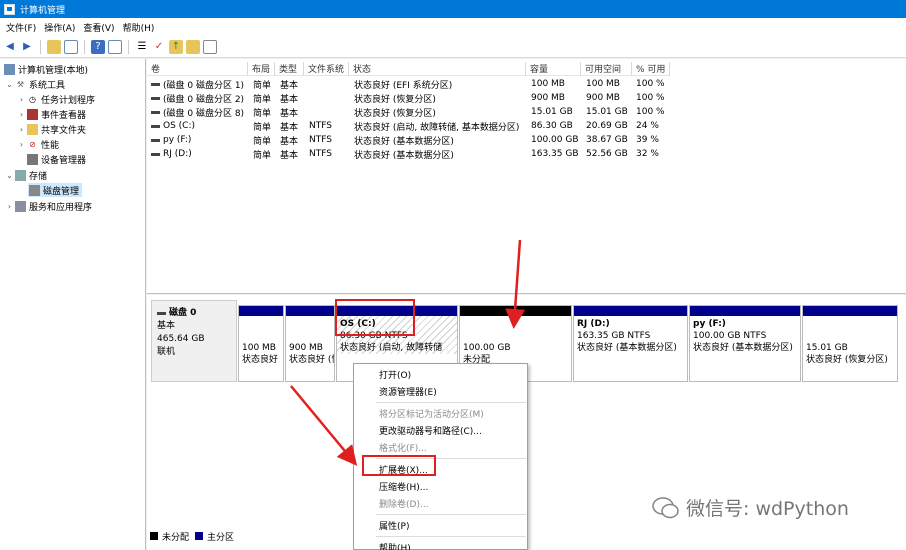 The image size is (906, 550). What do you see at coordinates (665, 507) in the screenshot?
I see `wechat-logo-icon` at bounding box center [665, 507].